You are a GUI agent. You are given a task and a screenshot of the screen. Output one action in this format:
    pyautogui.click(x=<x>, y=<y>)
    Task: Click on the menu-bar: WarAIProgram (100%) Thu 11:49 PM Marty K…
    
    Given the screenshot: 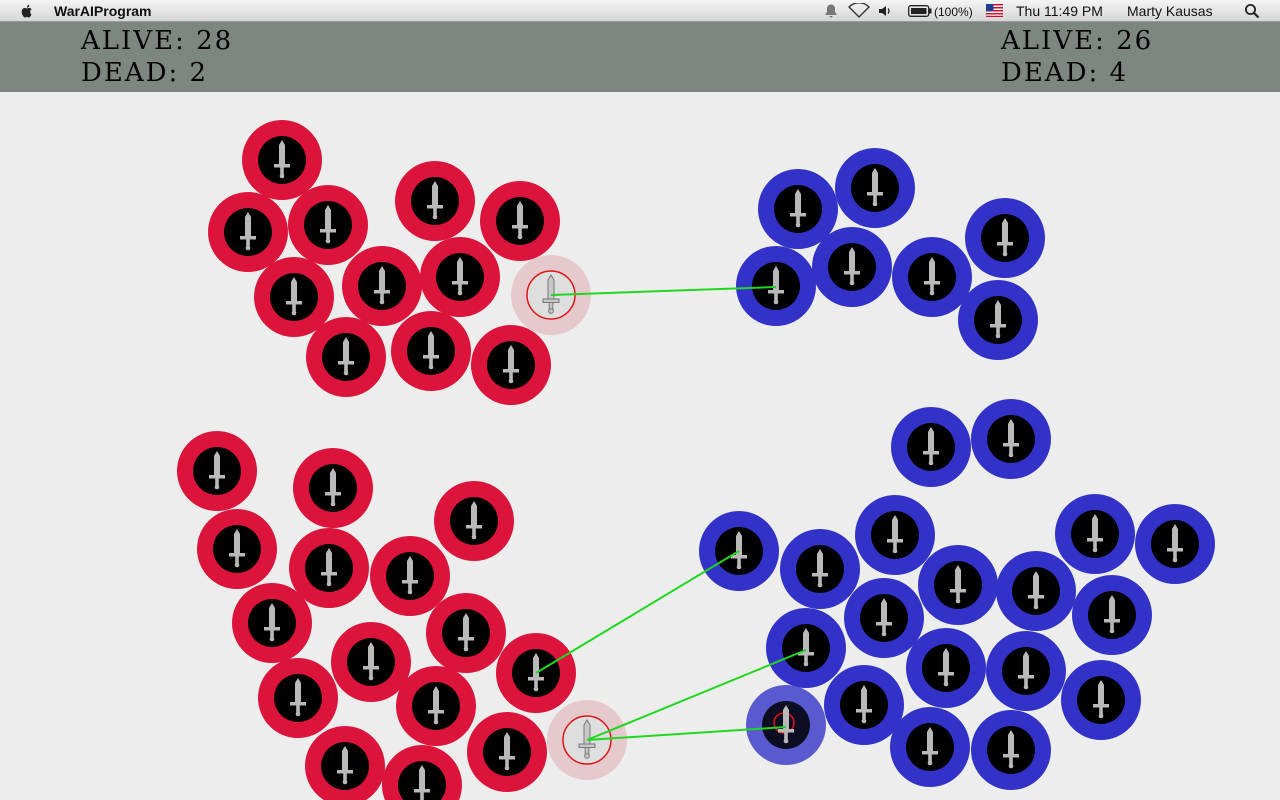 What is the action you would take?
    pyautogui.click(x=640, y=11)
    